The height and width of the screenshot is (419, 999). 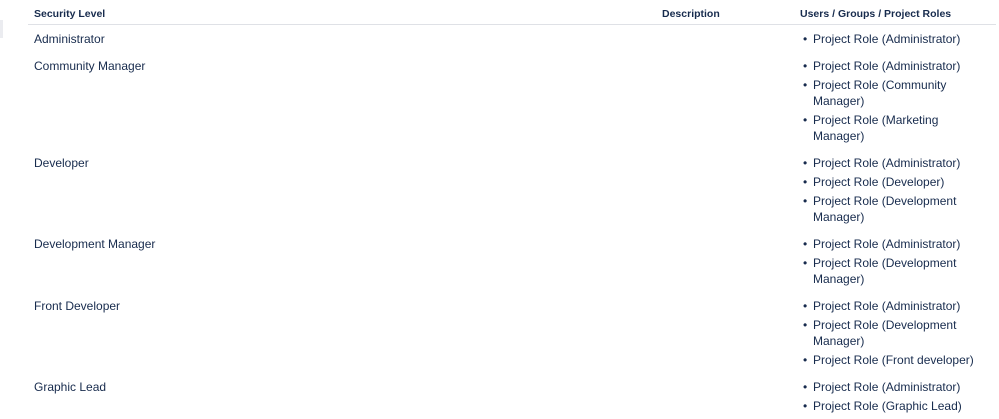 I want to click on panel-edge, so click(x=1, y=29).